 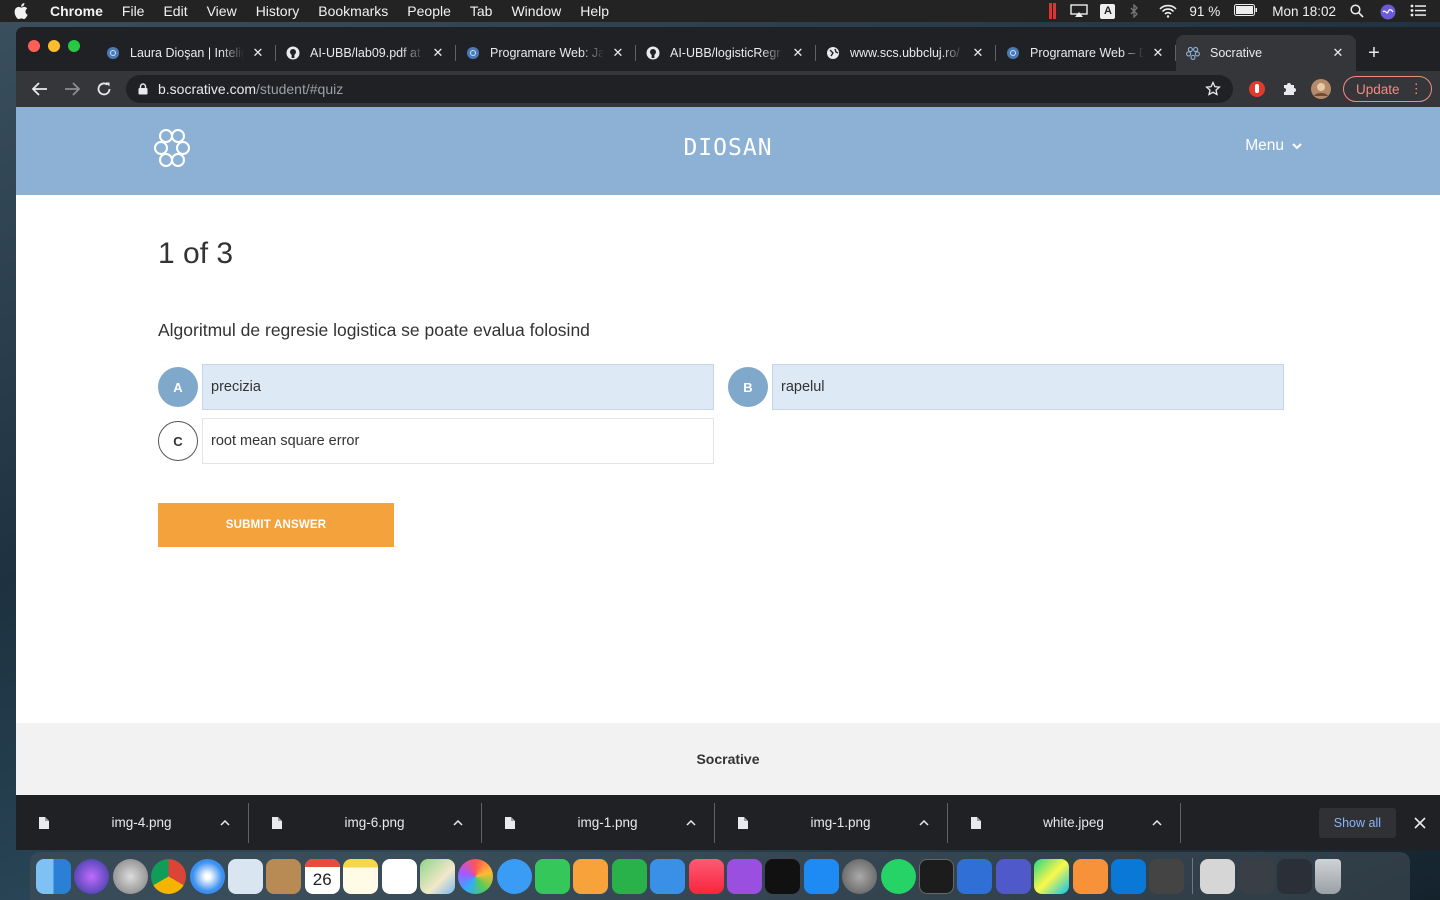 What do you see at coordinates (975, 876) in the screenshot?
I see `activity-monitor-icon` at bounding box center [975, 876].